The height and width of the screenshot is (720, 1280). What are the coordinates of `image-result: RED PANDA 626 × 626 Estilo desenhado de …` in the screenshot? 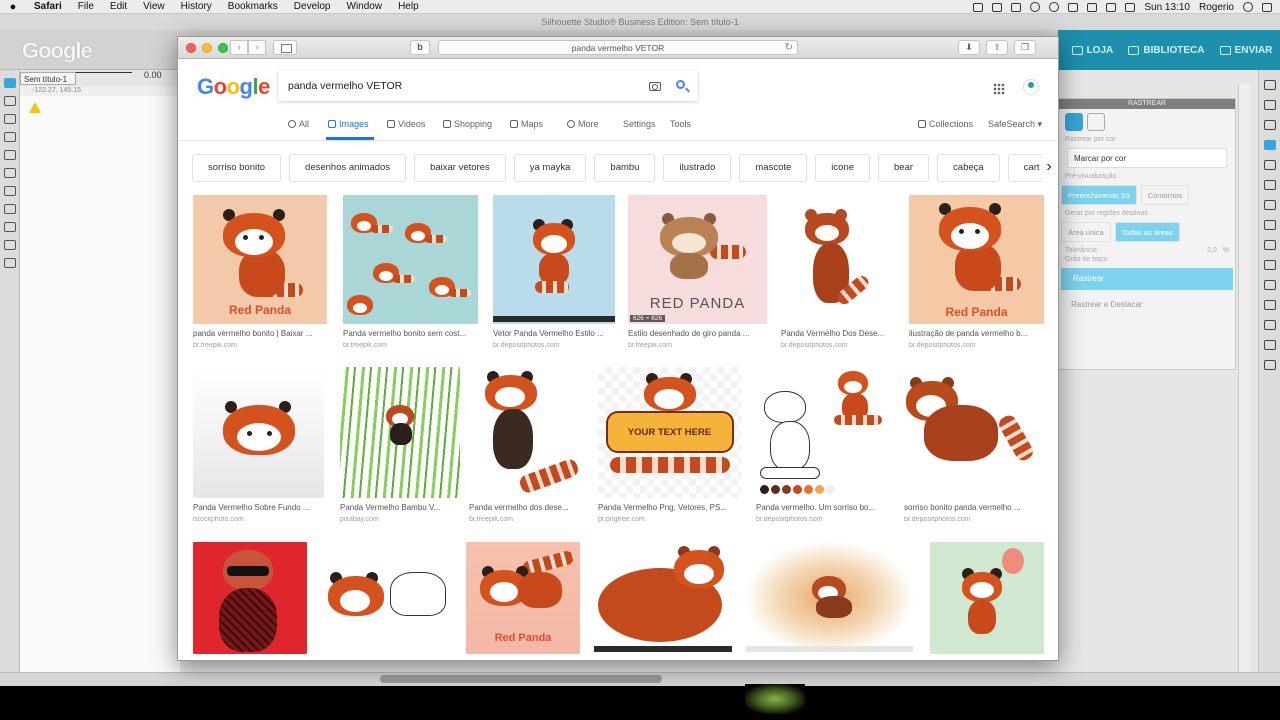 It's located at (697, 272).